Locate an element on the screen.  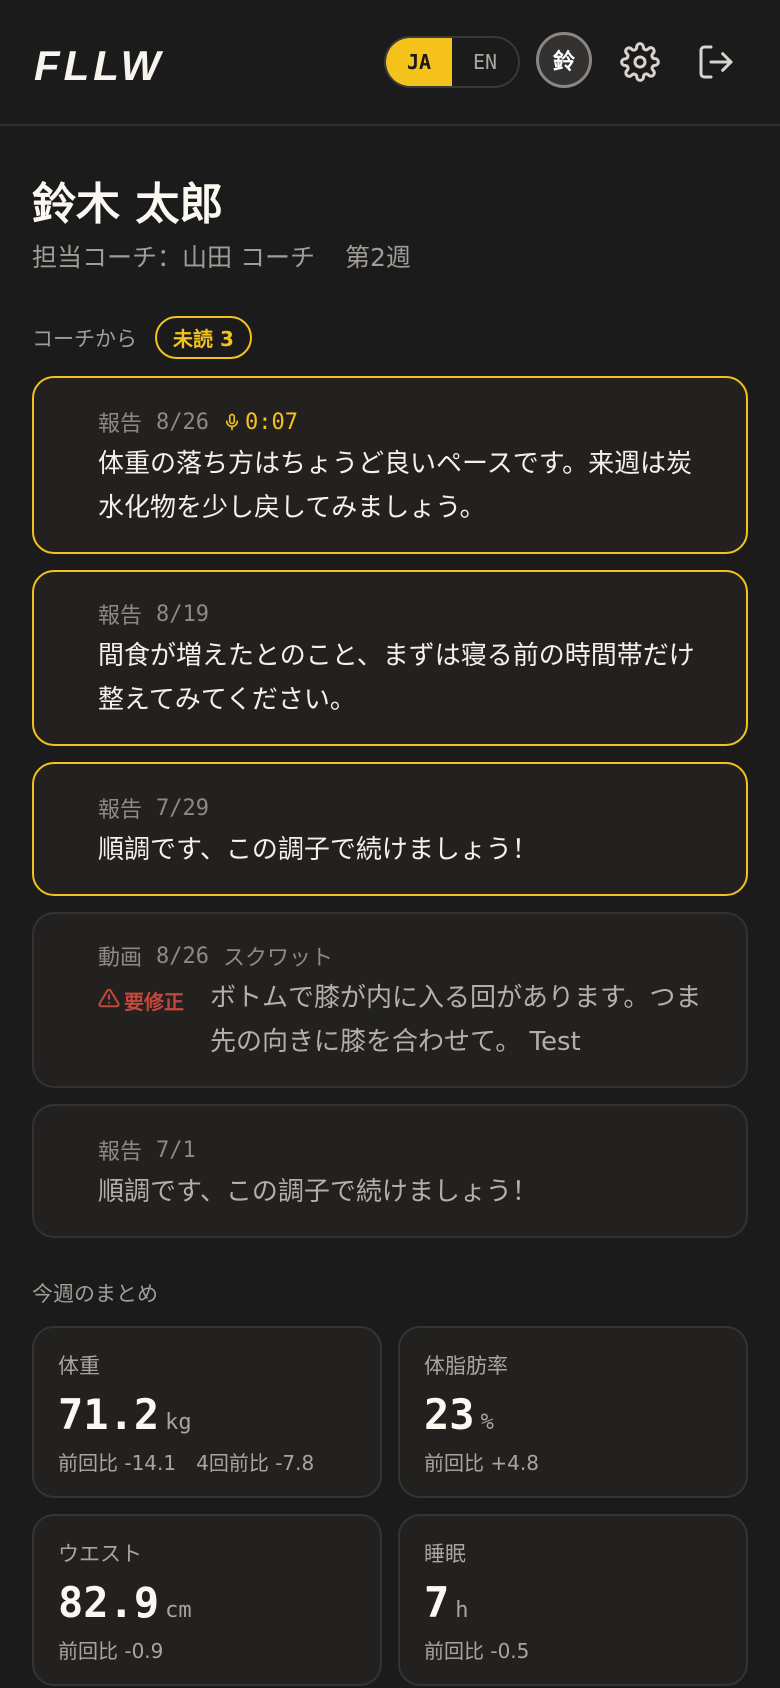
message-text: ボトムで膝が内に入る回があります。つま先の向きに膝を合わせて。 Test is located at coordinates (456, 1020).